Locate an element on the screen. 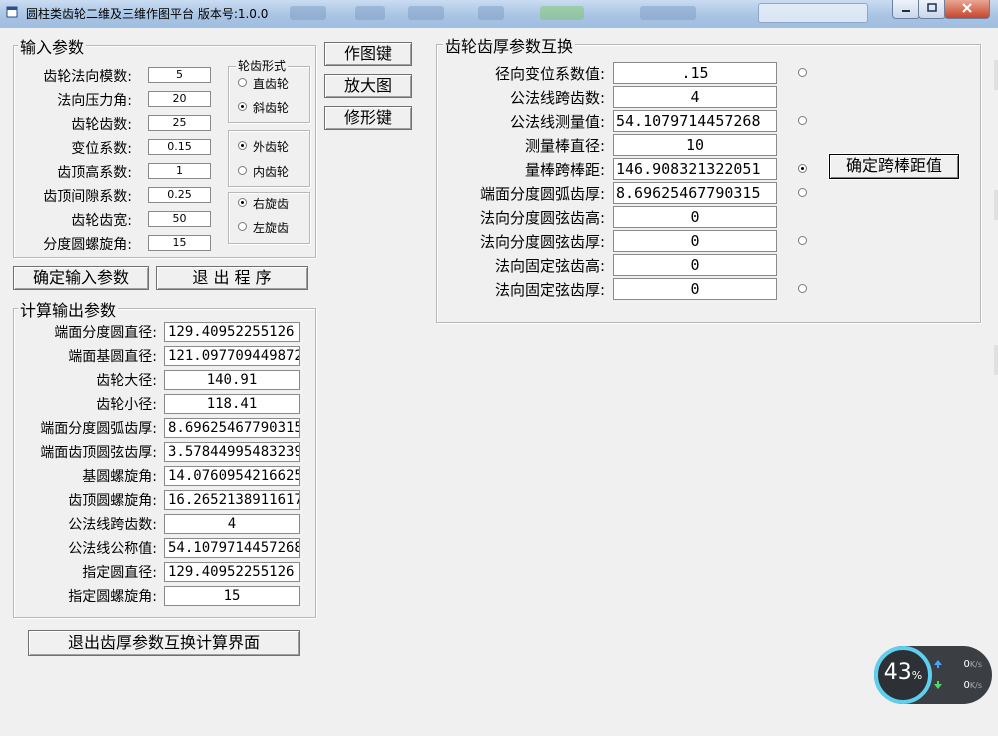 The width and height of the screenshot is (998, 736). maximize-icon is located at coordinates (932, 7).